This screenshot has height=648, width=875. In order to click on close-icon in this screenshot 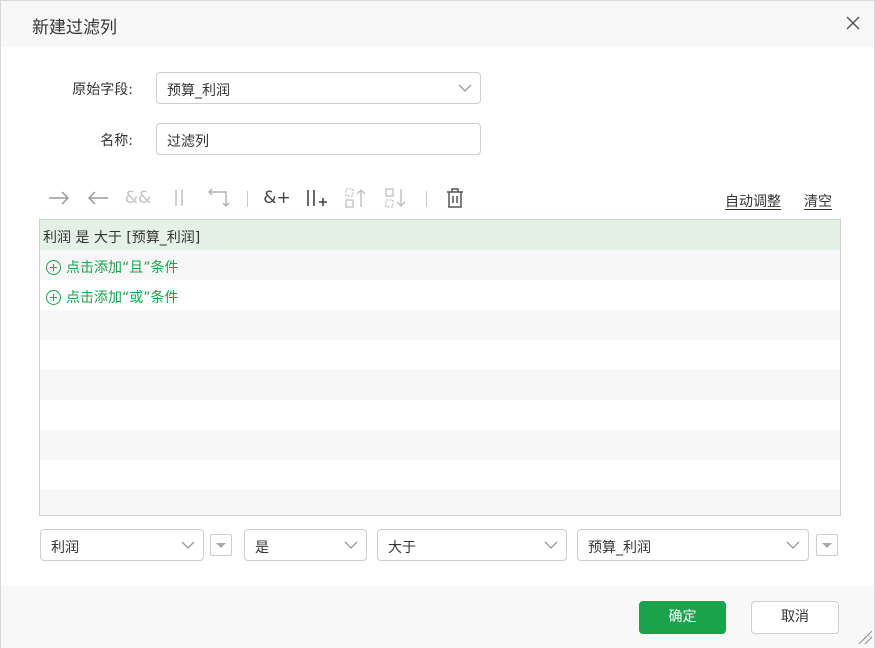, I will do `click(853, 23)`.